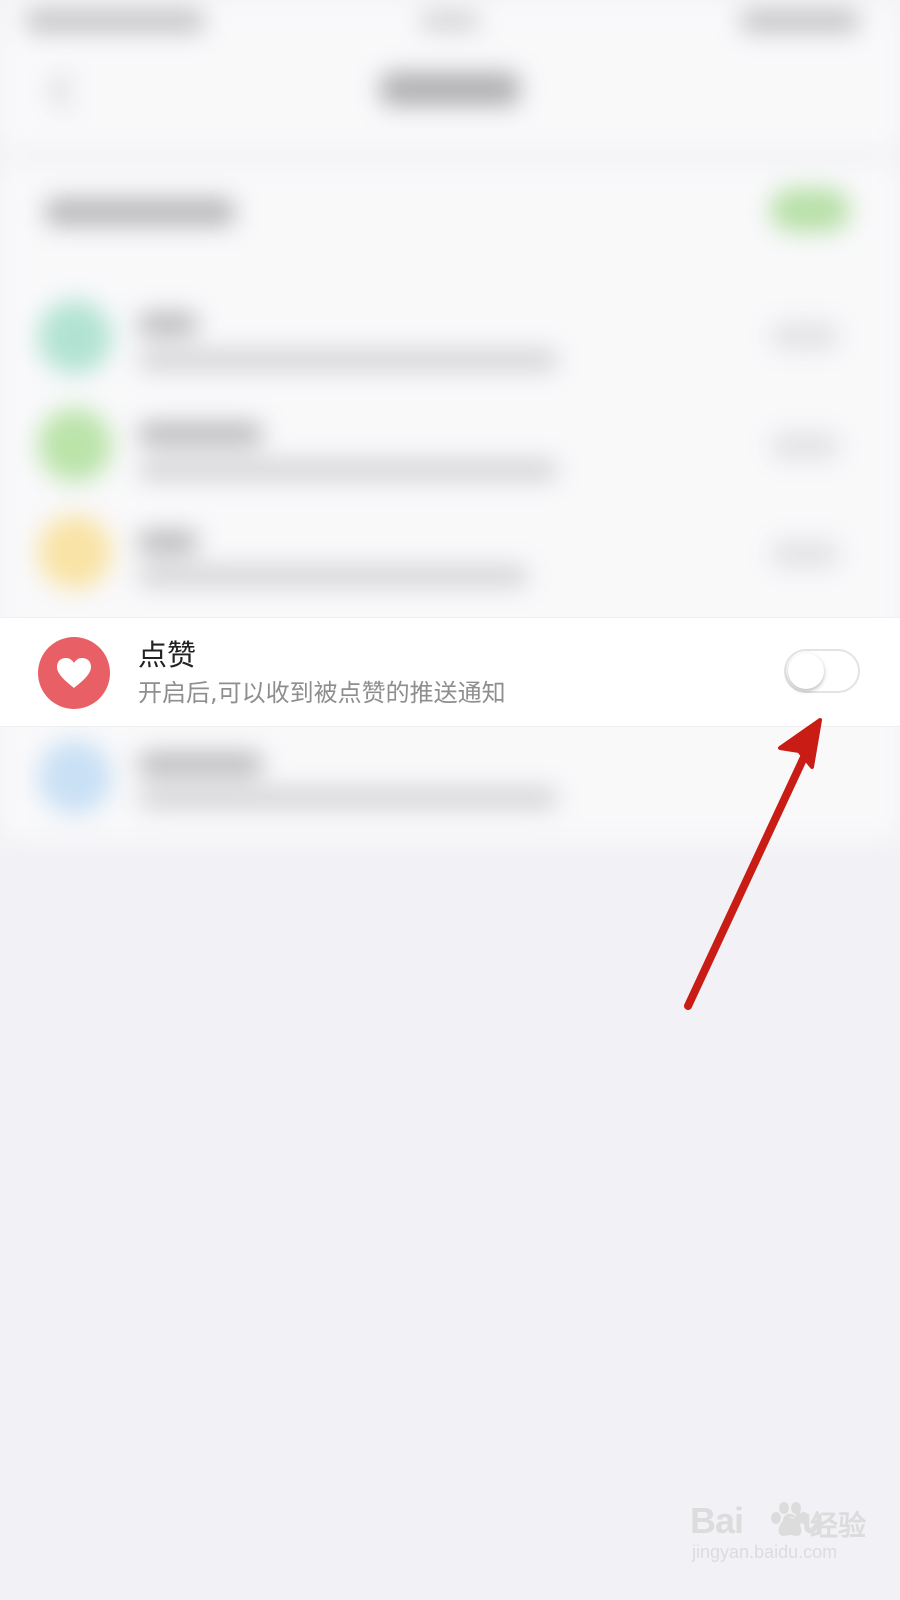  I want to click on toggle-knob, so click(806, 671).